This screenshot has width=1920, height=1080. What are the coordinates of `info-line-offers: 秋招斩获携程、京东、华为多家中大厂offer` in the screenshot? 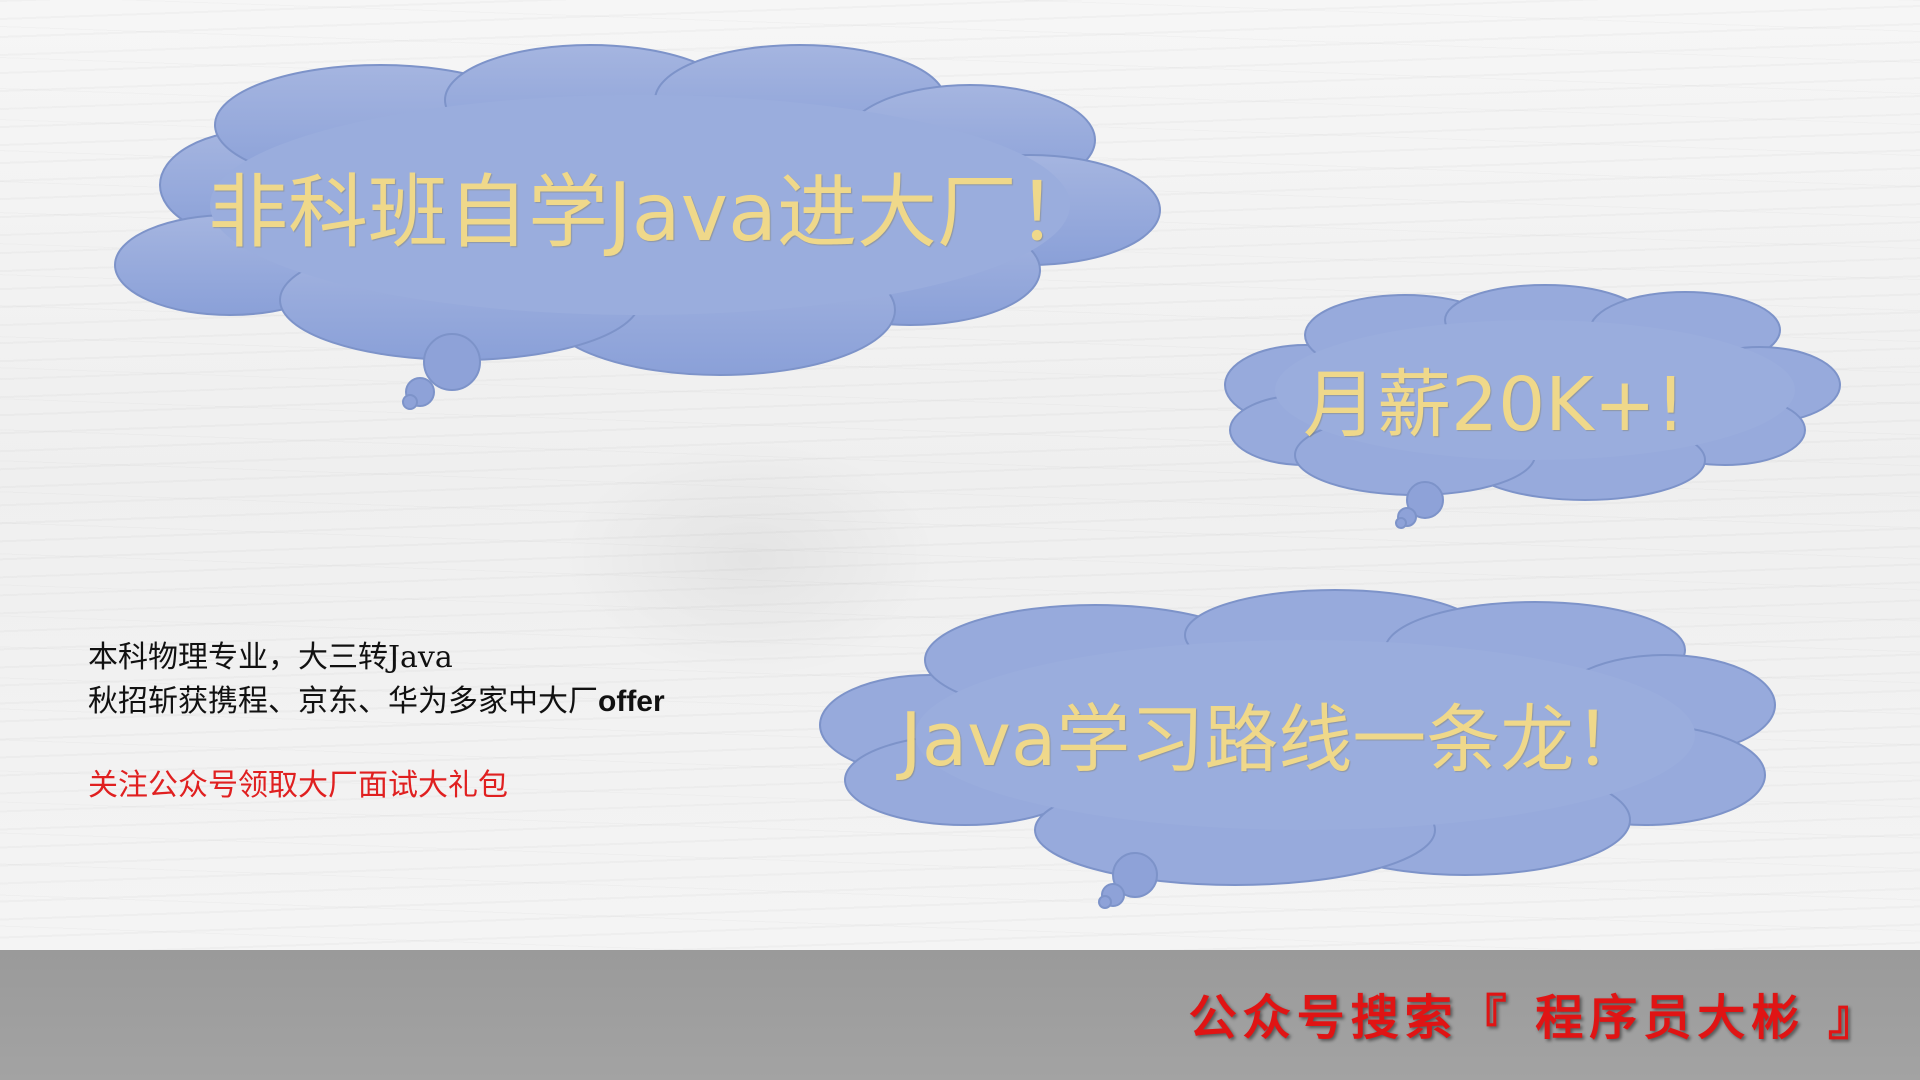 It's located at (376, 702).